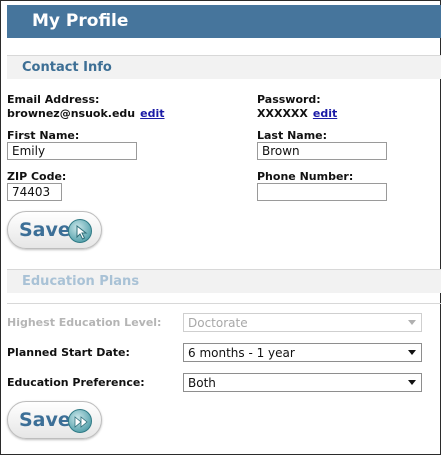  Describe the element at coordinates (218, 323) in the screenshot. I see `highest-education-value: Doctorate` at that location.